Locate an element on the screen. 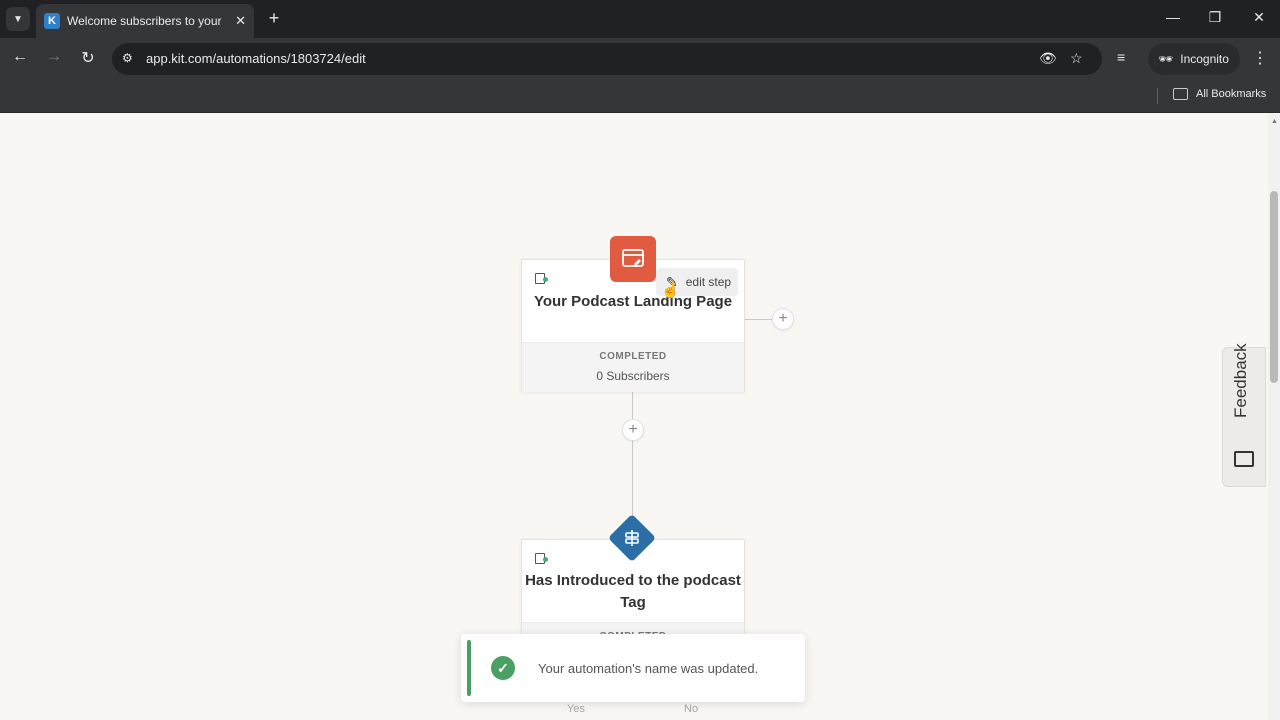 This screenshot has height=720, width=1280. bookmarks-bar: All Bookmarks is located at coordinates (640, 96).